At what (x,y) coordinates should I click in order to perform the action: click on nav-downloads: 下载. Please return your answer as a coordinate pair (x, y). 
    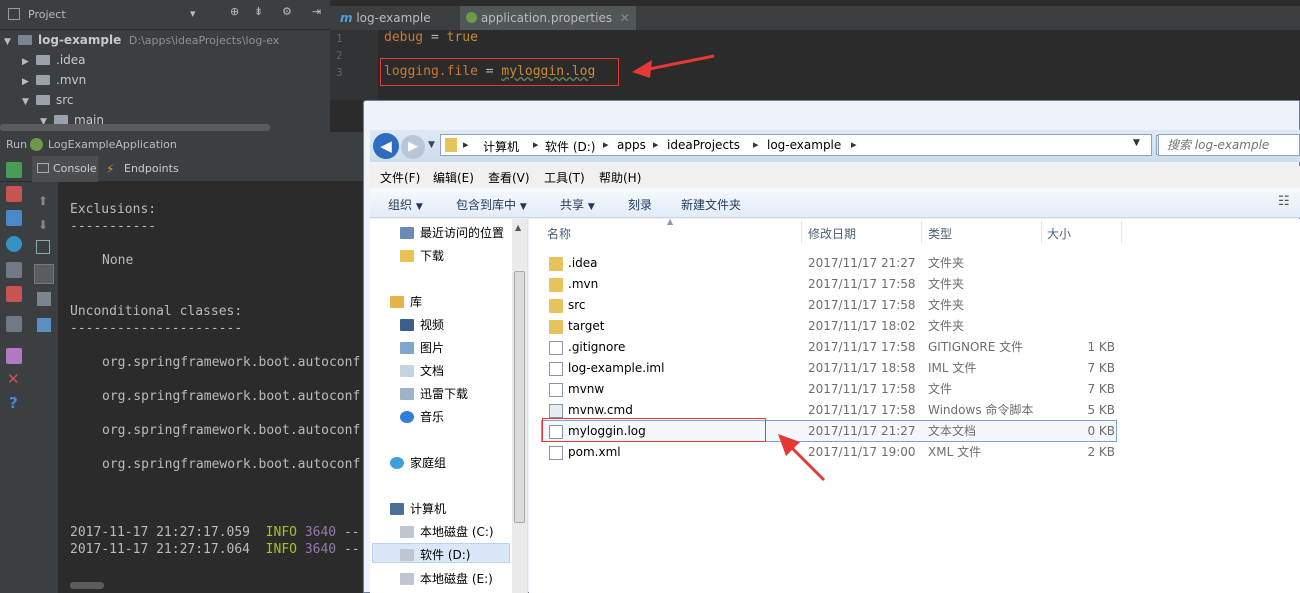
    Looking at the image, I should click on (422, 255).